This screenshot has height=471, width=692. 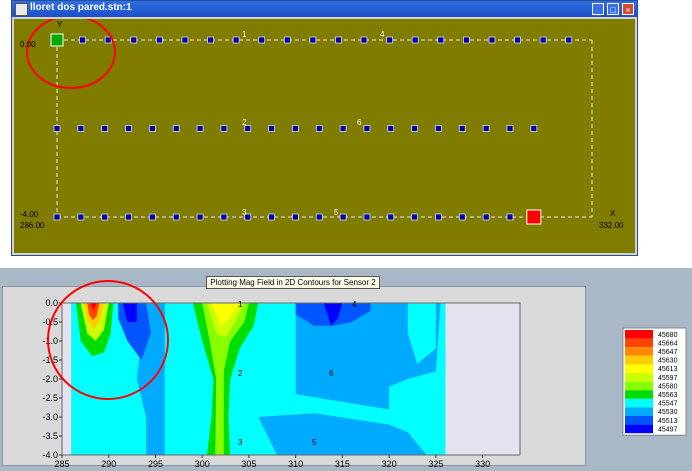 What do you see at coordinates (336, 212) in the screenshot?
I see `line-label-5: 5` at bounding box center [336, 212].